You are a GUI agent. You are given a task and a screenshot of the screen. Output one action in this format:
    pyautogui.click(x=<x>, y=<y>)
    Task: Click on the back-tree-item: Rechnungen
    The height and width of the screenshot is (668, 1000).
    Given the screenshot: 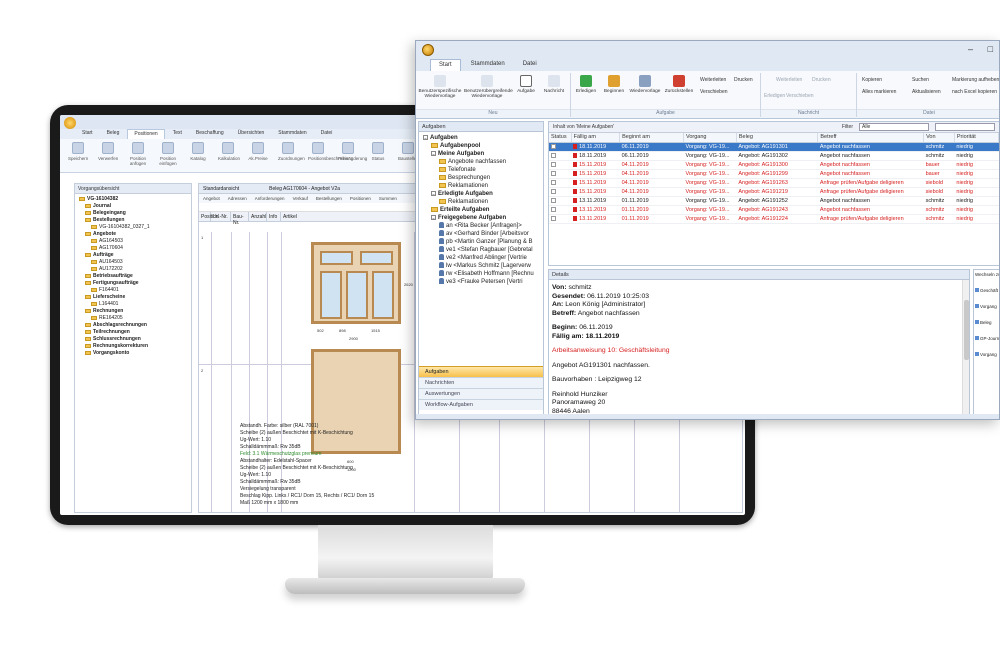 What is the action you would take?
    pyautogui.click(x=133, y=311)
    